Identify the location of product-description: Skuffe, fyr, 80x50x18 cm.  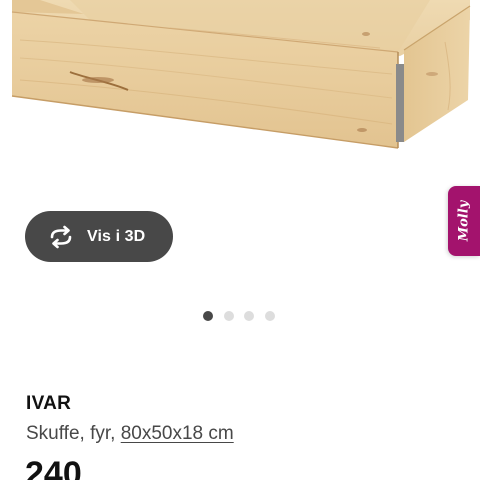
(130, 434).